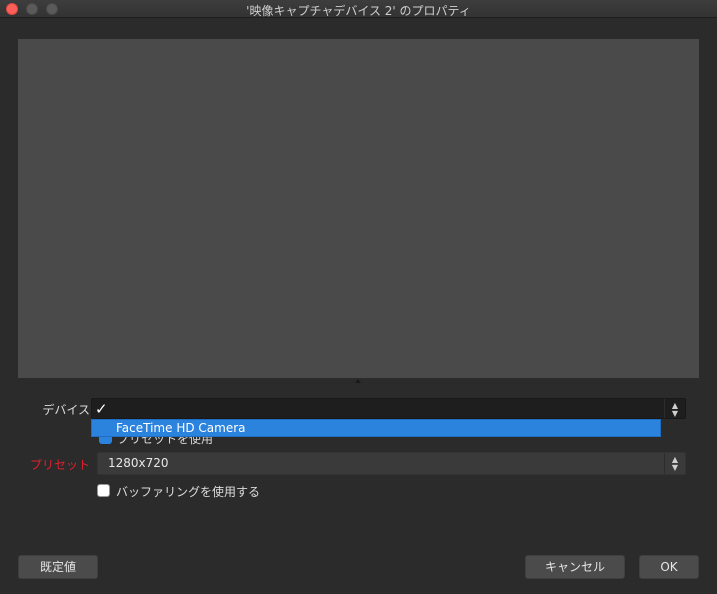  Describe the element at coordinates (105, 440) in the screenshot. I see `use-preset-checkbox` at that location.